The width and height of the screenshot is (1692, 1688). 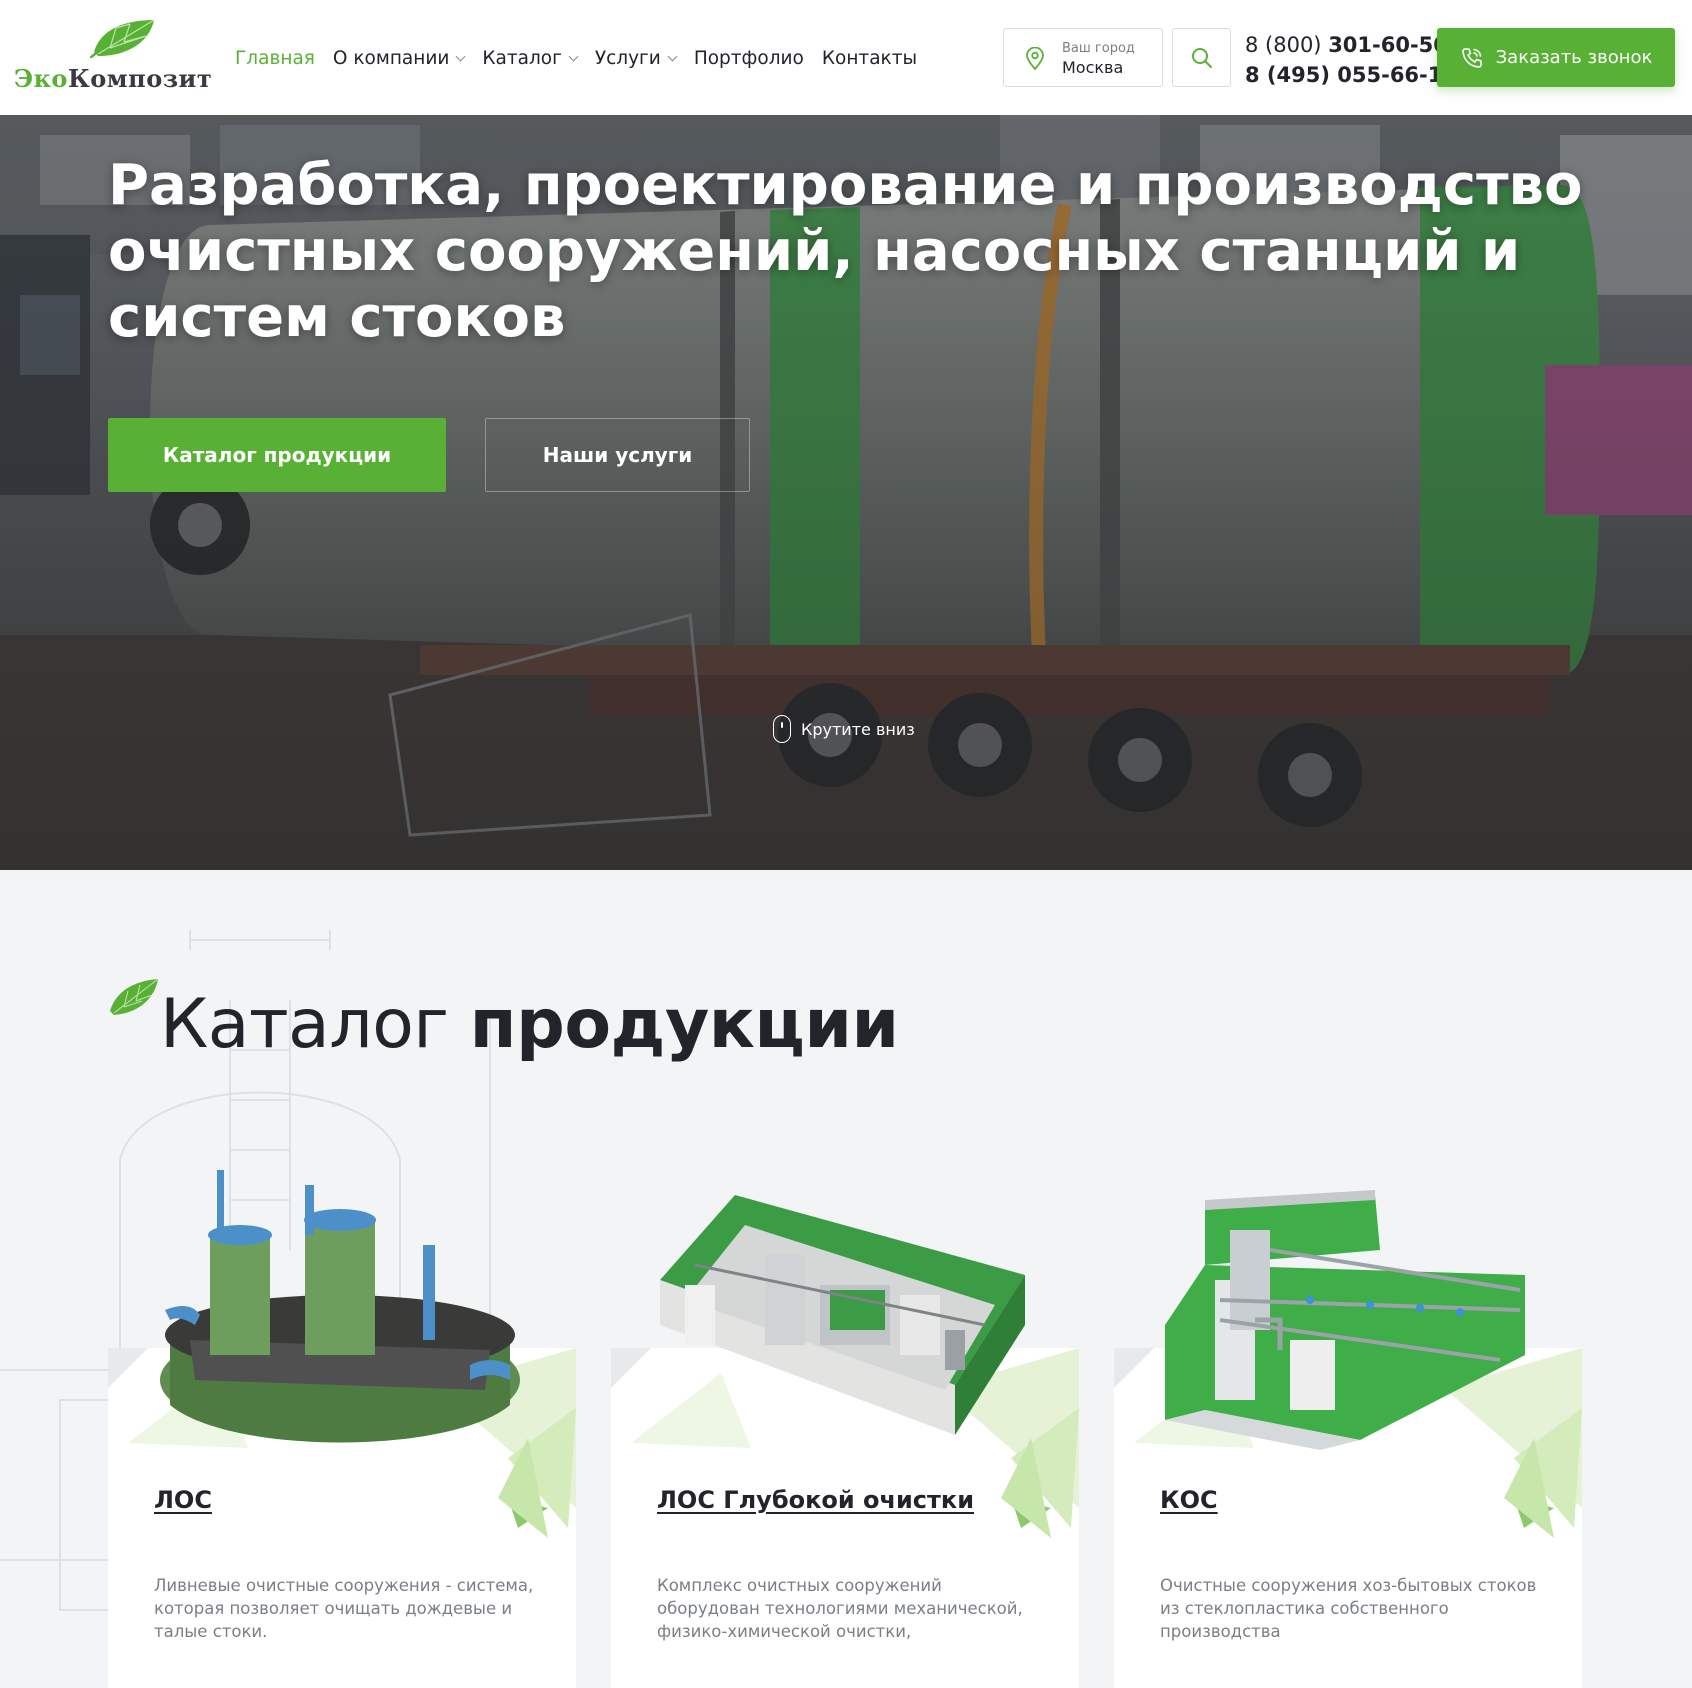 I want to click on nav-item-portfolio: Портфолио, so click(x=749, y=58).